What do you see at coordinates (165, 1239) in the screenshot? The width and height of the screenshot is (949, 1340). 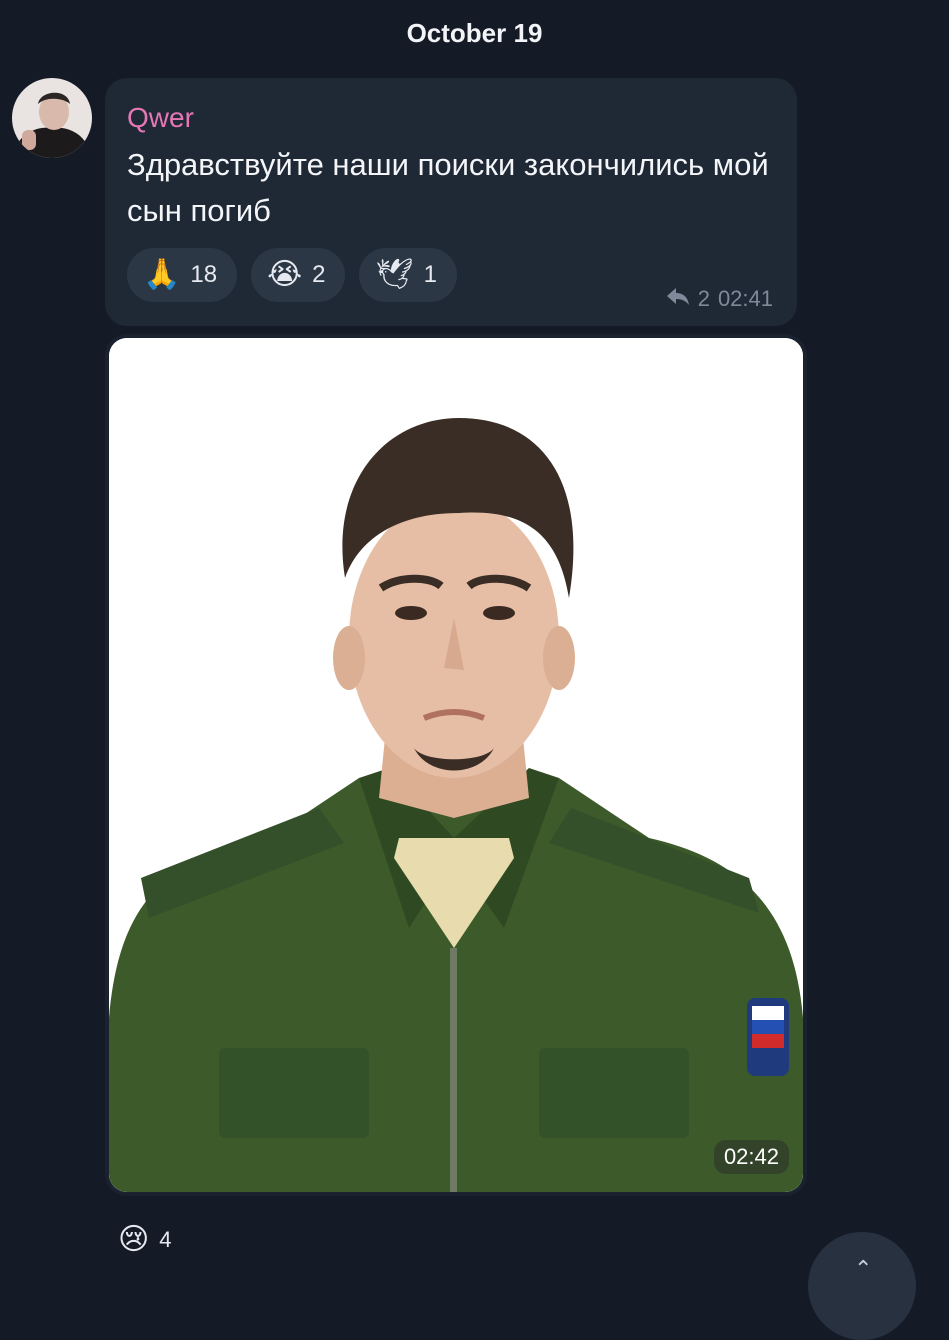 I see `reaction-count: 4` at bounding box center [165, 1239].